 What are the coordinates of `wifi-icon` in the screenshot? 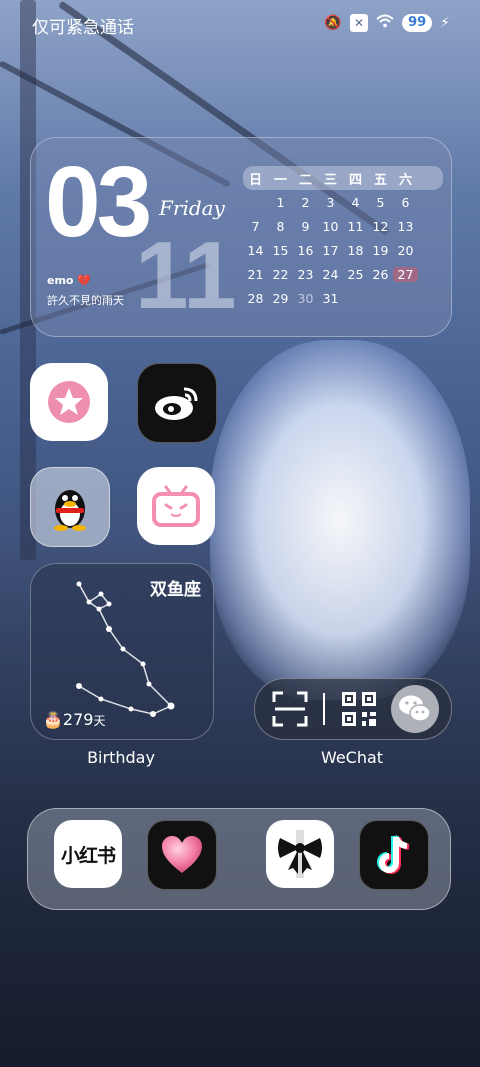 It's located at (385, 23).